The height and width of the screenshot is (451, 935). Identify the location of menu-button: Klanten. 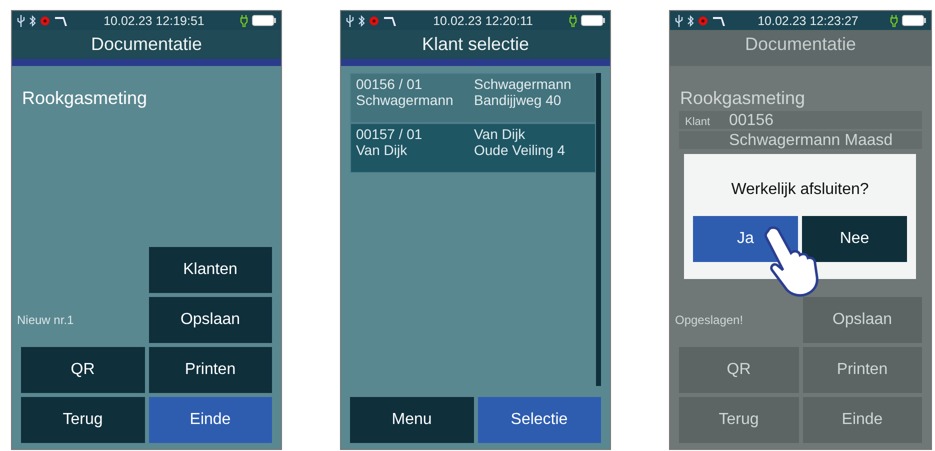
(210, 270).